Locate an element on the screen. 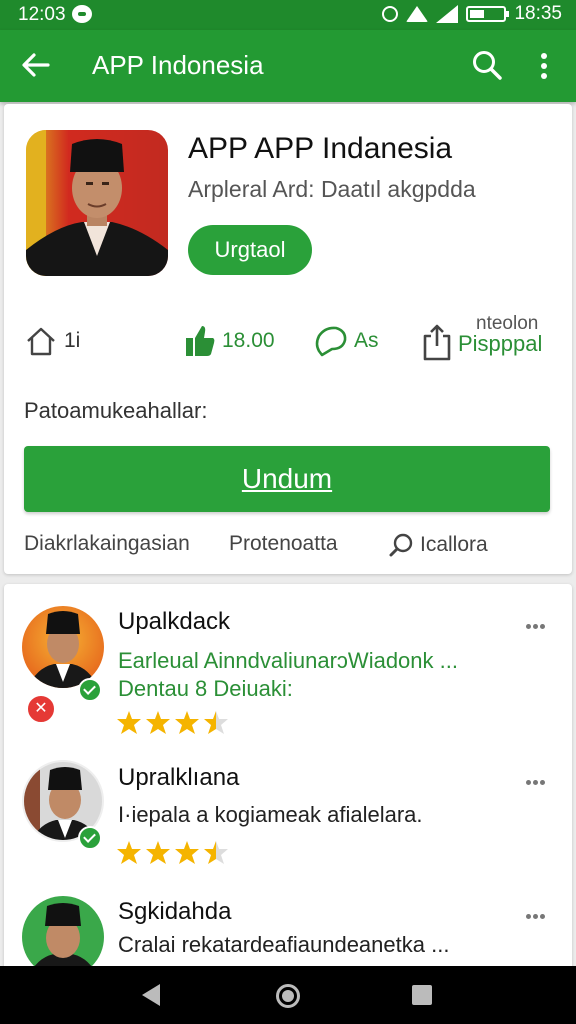 The image size is (576, 1024). footer-link-search-label: Icallora is located at coordinates (454, 544).